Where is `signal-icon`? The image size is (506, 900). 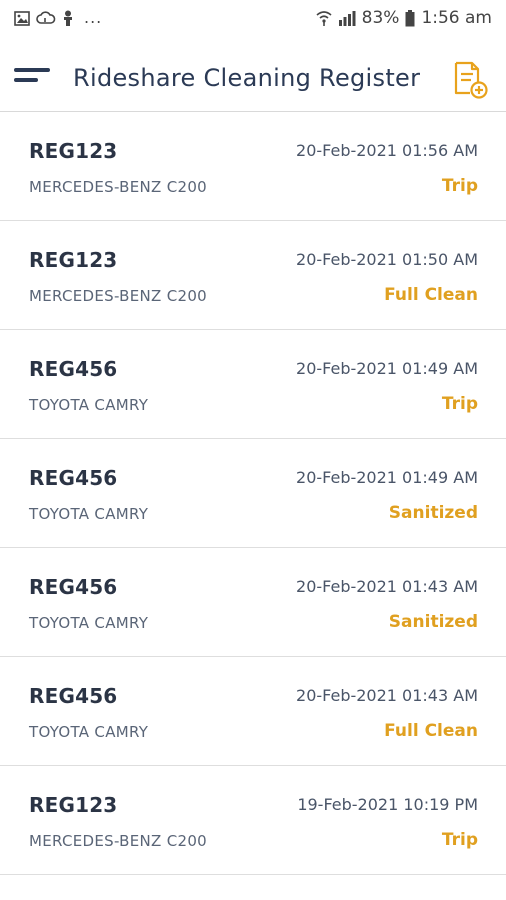
signal-icon is located at coordinates (347, 18).